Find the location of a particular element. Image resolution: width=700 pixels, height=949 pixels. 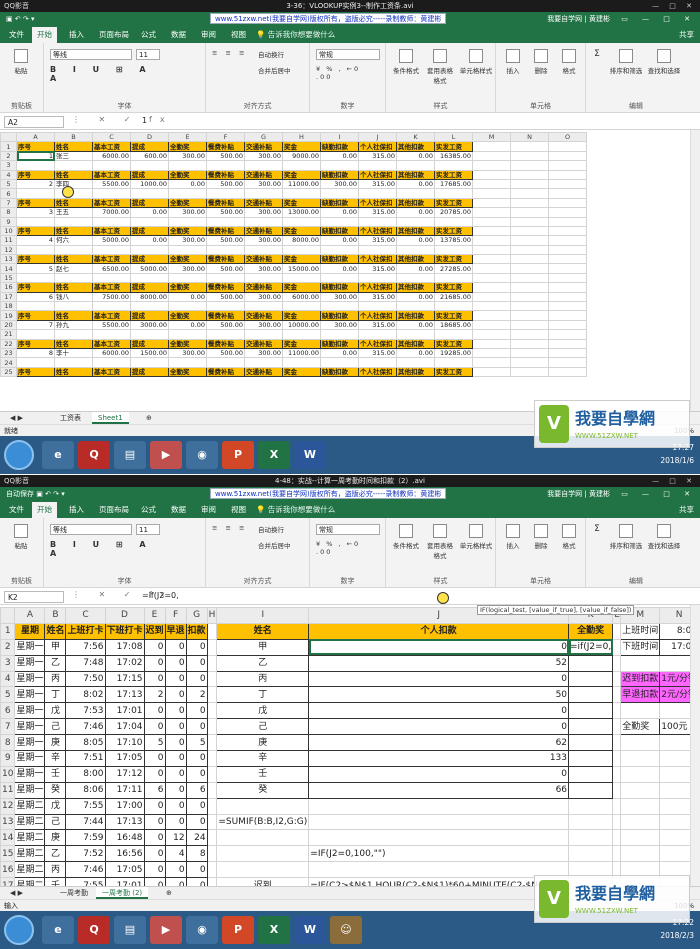

row-header: 17 is located at coordinates (8, 297).